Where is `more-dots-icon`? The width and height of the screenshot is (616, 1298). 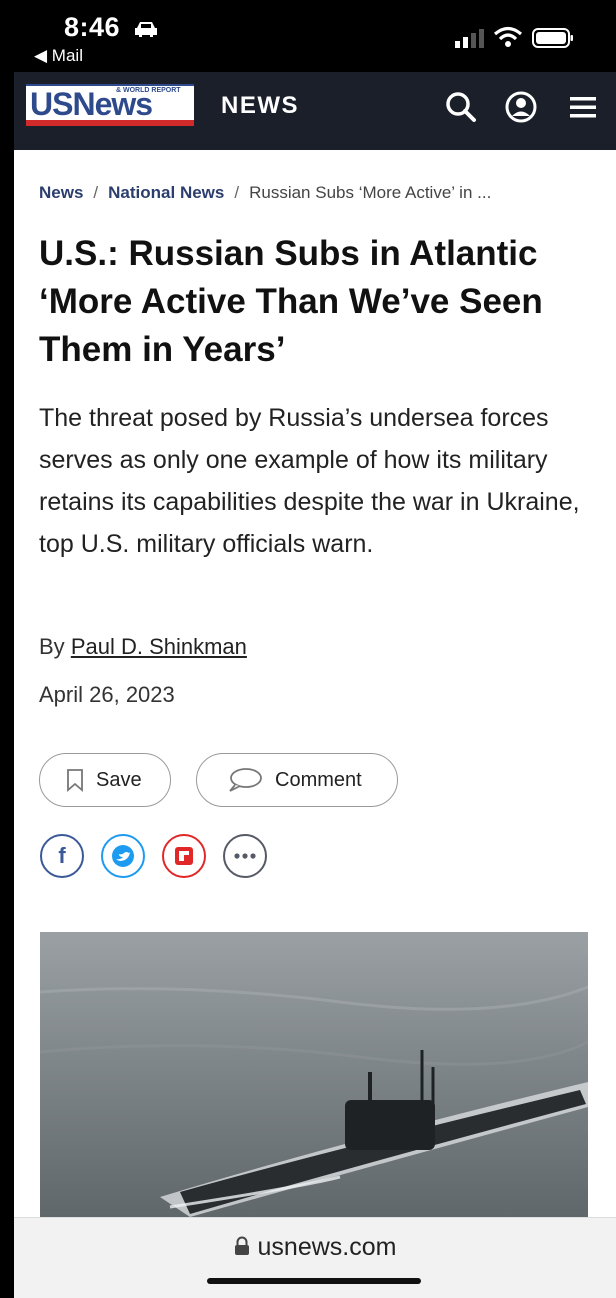
more-dots-icon is located at coordinates (245, 856).